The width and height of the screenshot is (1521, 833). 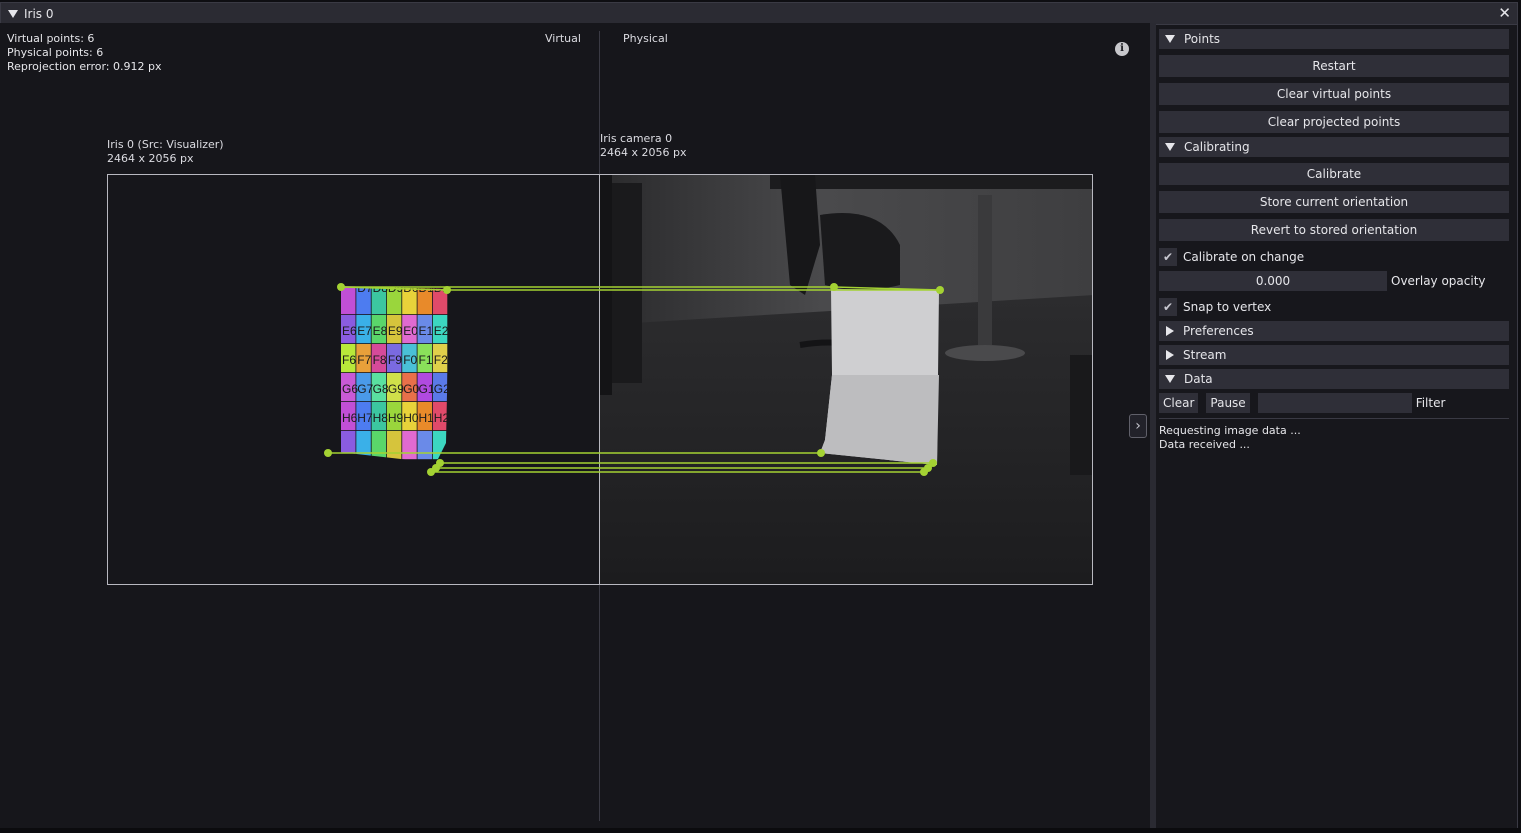 What do you see at coordinates (643, 152) in the screenshot?
I see `physical-panel-size: 2464 x 2056 px` at bounding box center [643, 152].